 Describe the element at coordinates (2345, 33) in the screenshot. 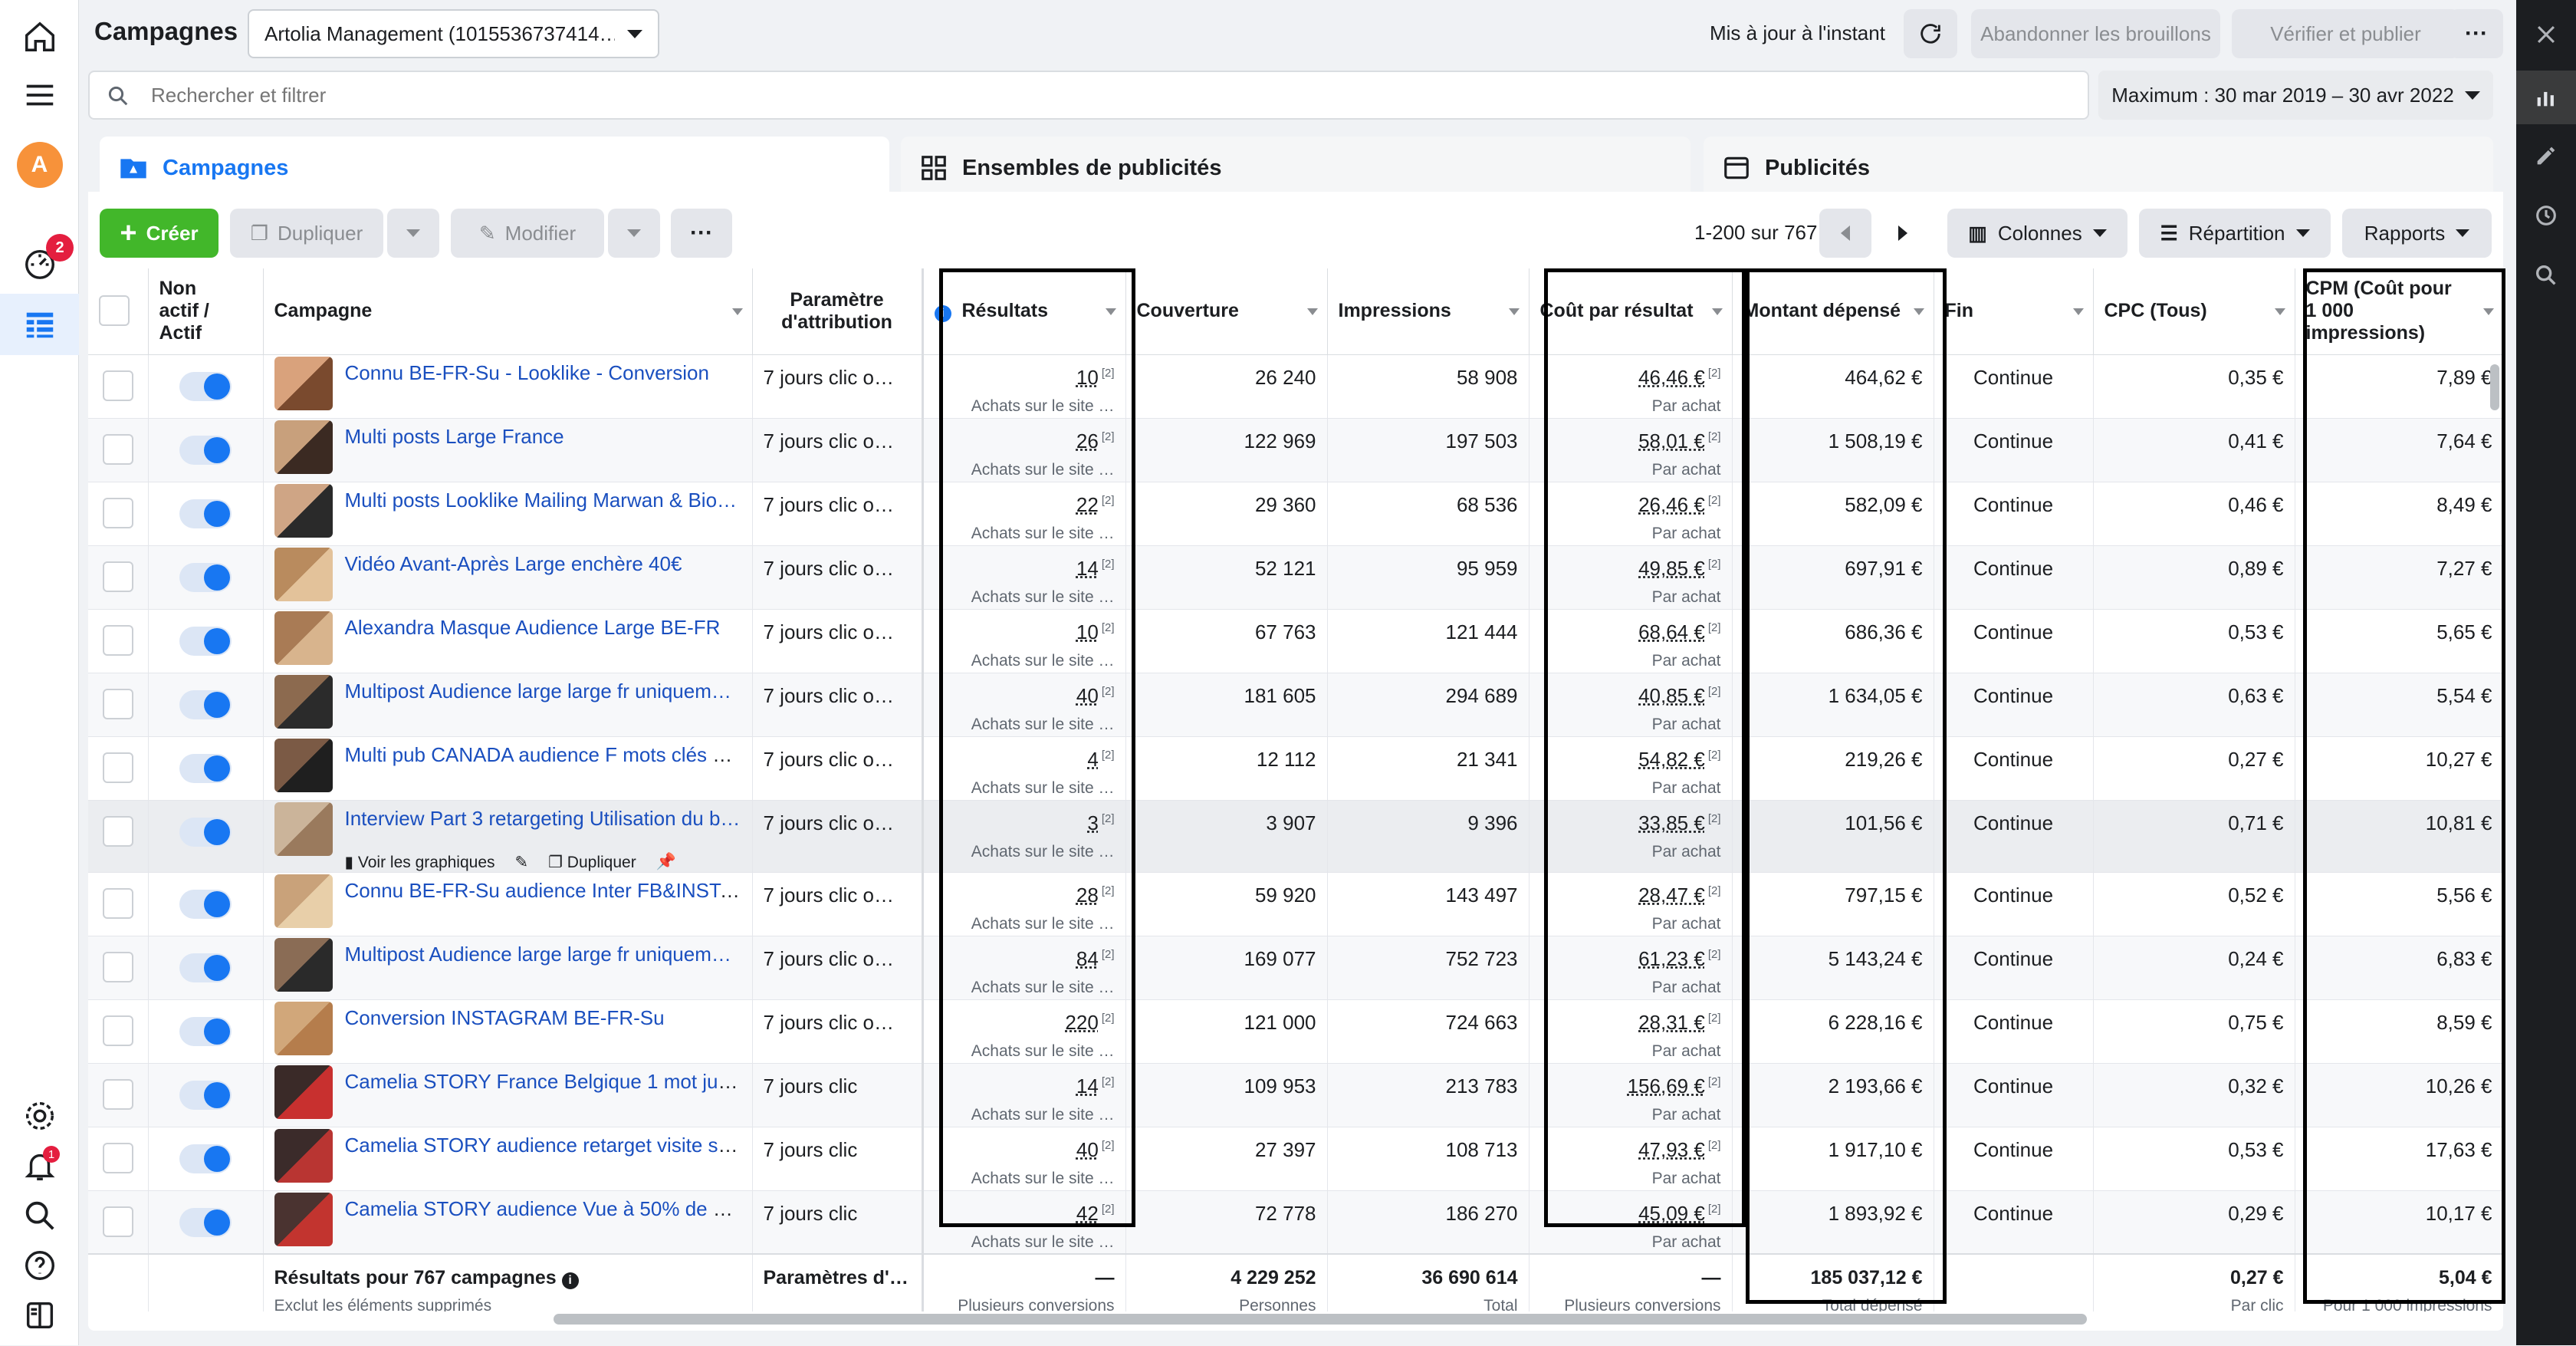

I see `review-publish-button: Vérifier et publier` at that location.